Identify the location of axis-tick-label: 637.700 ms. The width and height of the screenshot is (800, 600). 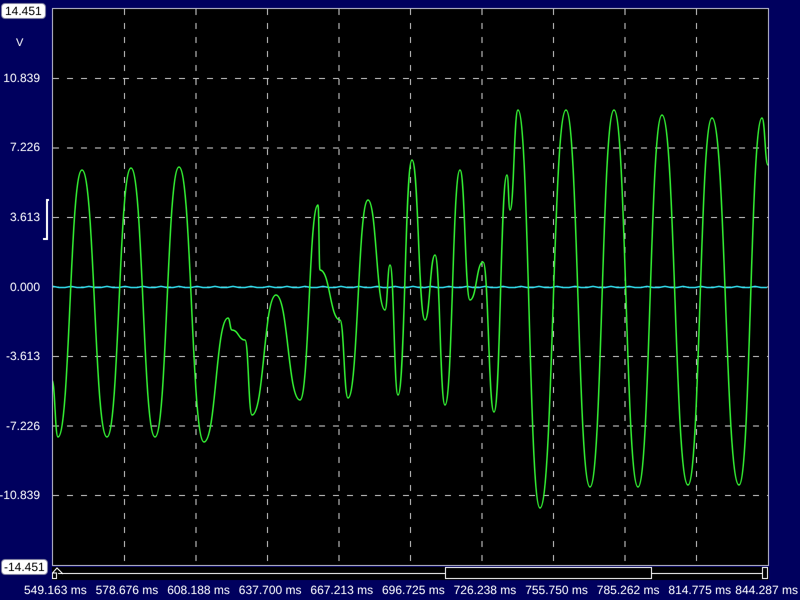
(270, 590).